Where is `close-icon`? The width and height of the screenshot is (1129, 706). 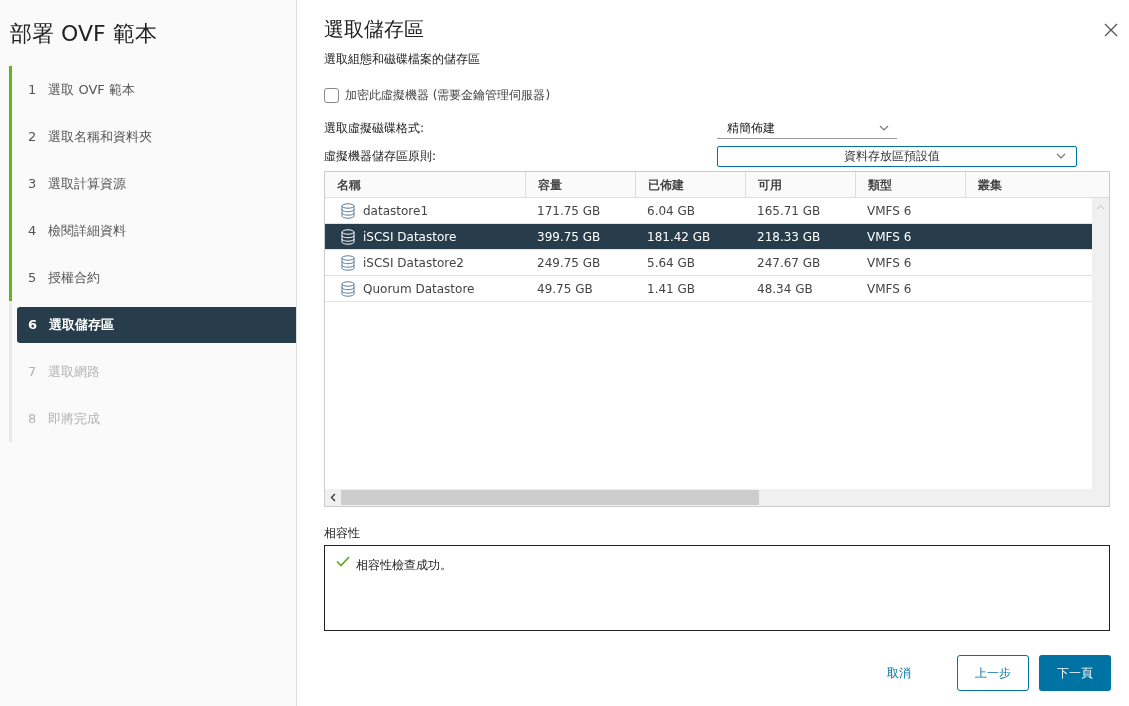
close-icon is located at coordinates (1111, 30).